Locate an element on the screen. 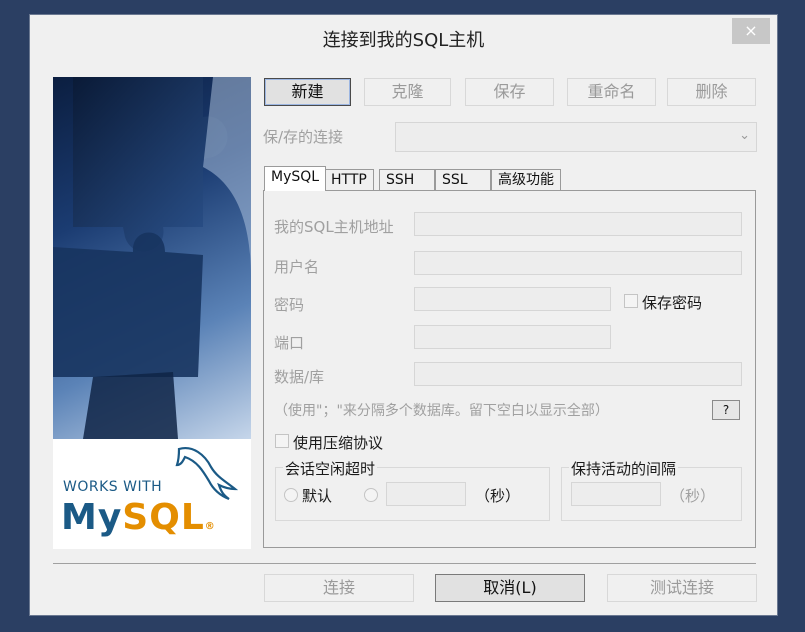 This screenshot has width=805, height=632. keepalive-title: 保持活动的间隔 is located at coordinates (624, 468).